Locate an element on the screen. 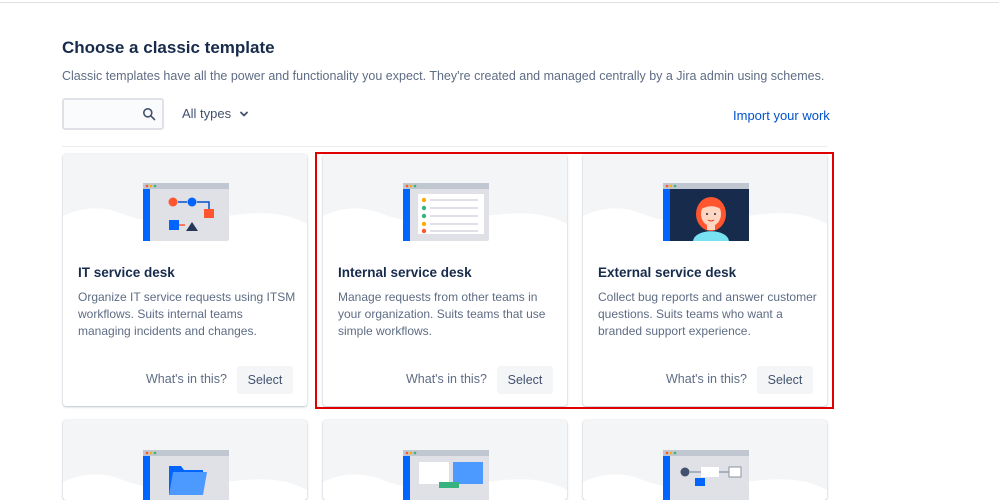  card-title: Internal service desk is located at coordinates (405, 272).